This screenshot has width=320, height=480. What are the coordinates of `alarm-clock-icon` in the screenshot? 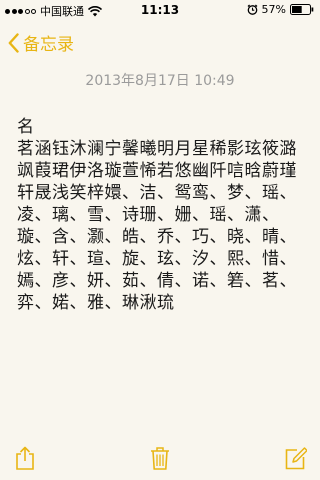 It's located at (252, 9).